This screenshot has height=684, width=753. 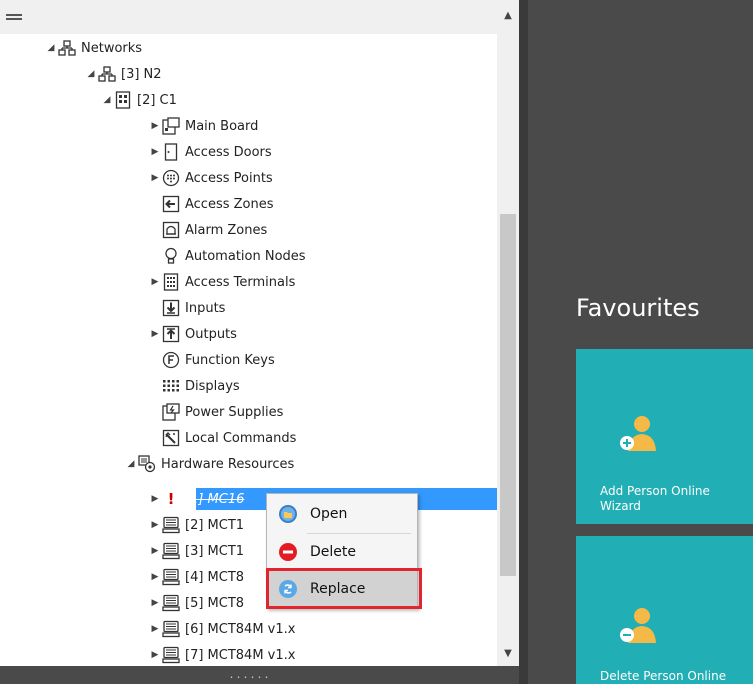 What do you see at coordinates (171, 204) in the screenshot?
I see `access-zone-icon` at bounding box center [171, 204].